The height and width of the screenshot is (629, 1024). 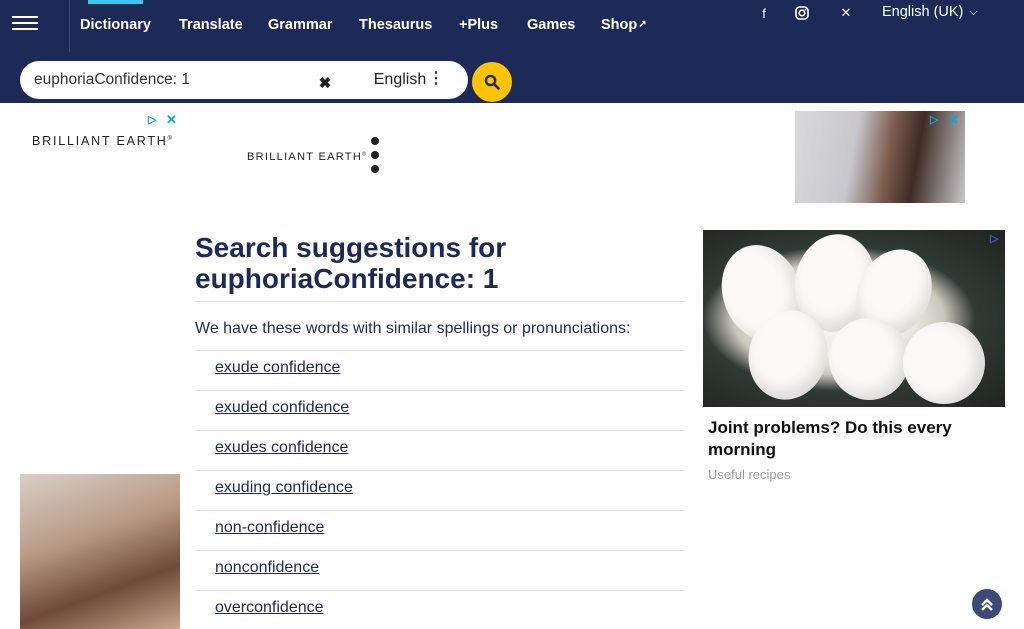 What do you see at coordinates (436, 78) in the screenshot?
I see `more-vertical-icon: ⋮` at bounding box center [436, 78].